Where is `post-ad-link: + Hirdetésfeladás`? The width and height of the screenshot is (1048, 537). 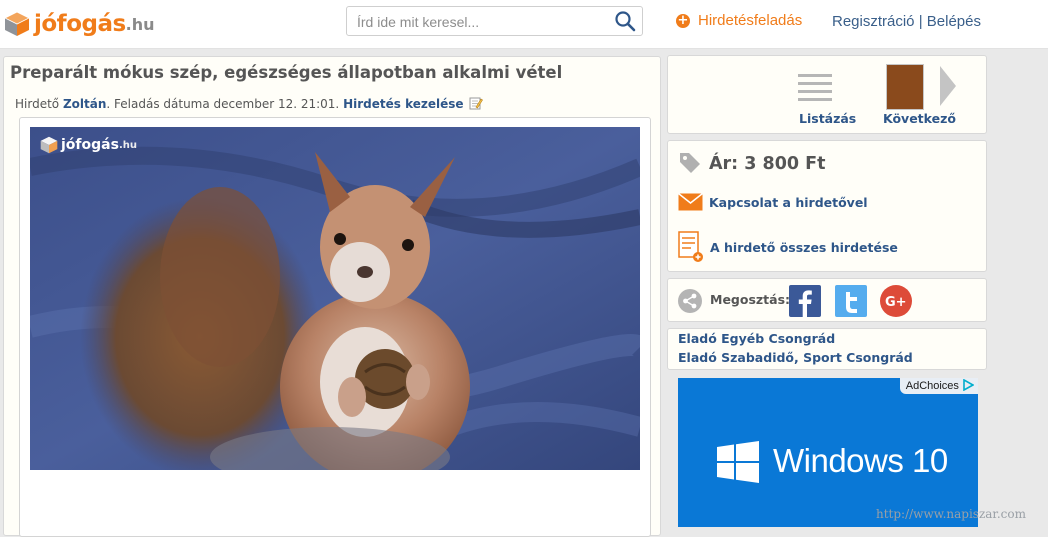
post-ad-link: + Hirdetésfeladás is located at coordinates (739, 20).